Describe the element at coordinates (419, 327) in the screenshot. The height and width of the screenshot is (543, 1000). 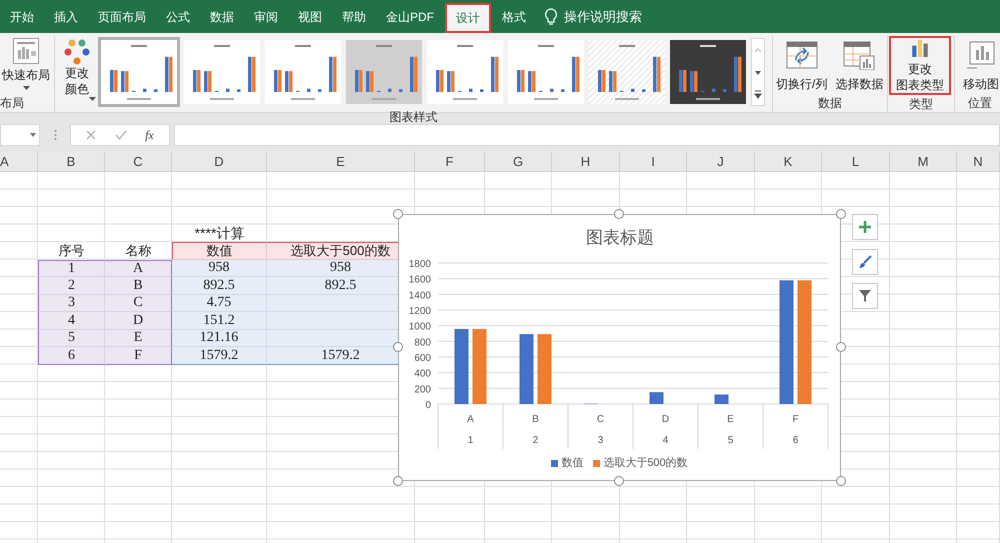
I see `axis-tick-label: 1000` at that location.